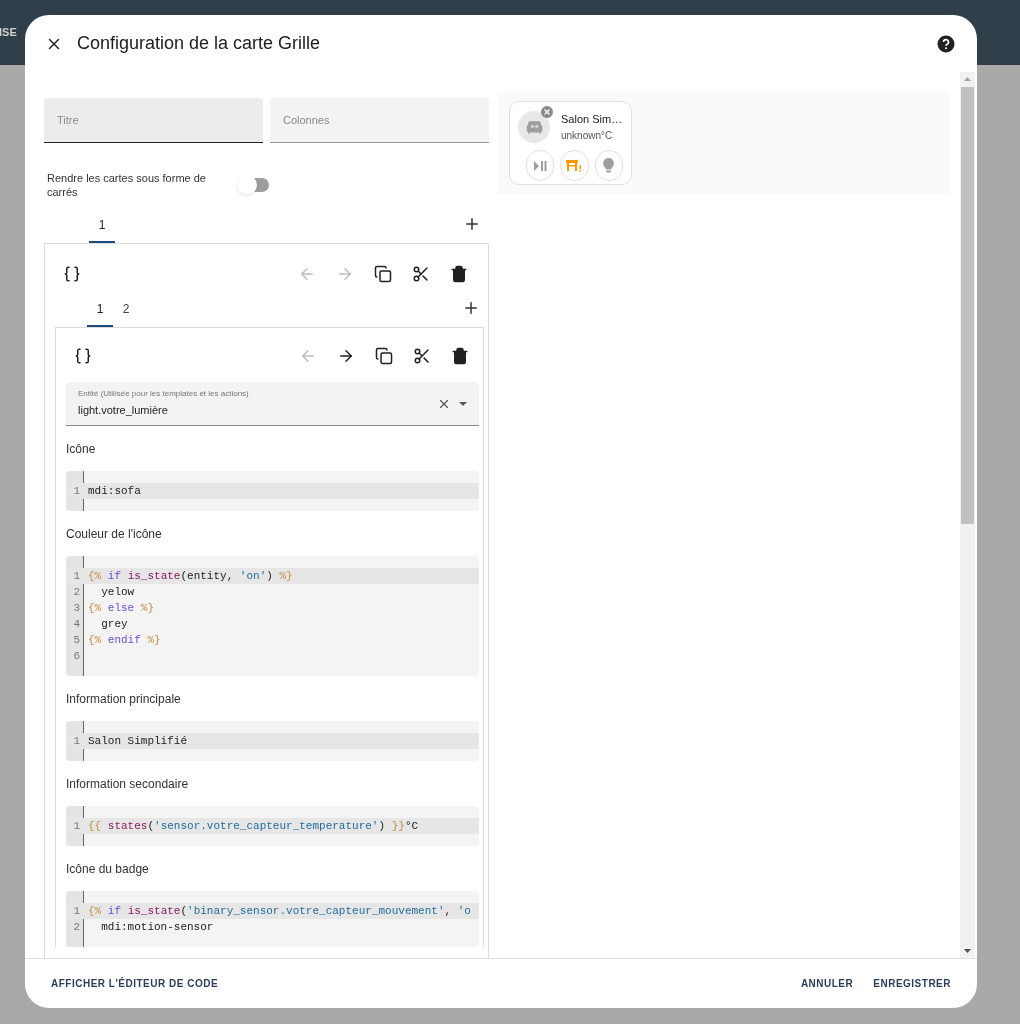  Describe the element at coordinates (272, 616) in the screenshot. I see `code-editor: 1 {% if is_state(entity, 'on') %} 2 yelow 3 {% else %} 4 grey 5 {% endif %} 6` at that location.